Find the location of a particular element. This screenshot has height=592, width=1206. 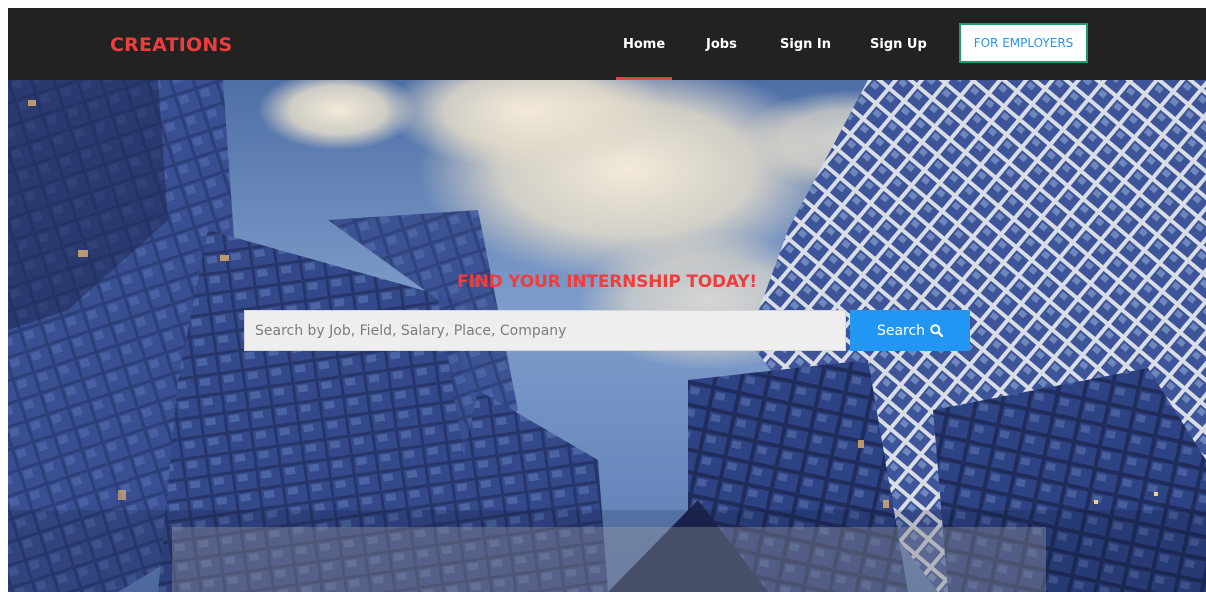

job-search-input is located at coordinates (545, 330).